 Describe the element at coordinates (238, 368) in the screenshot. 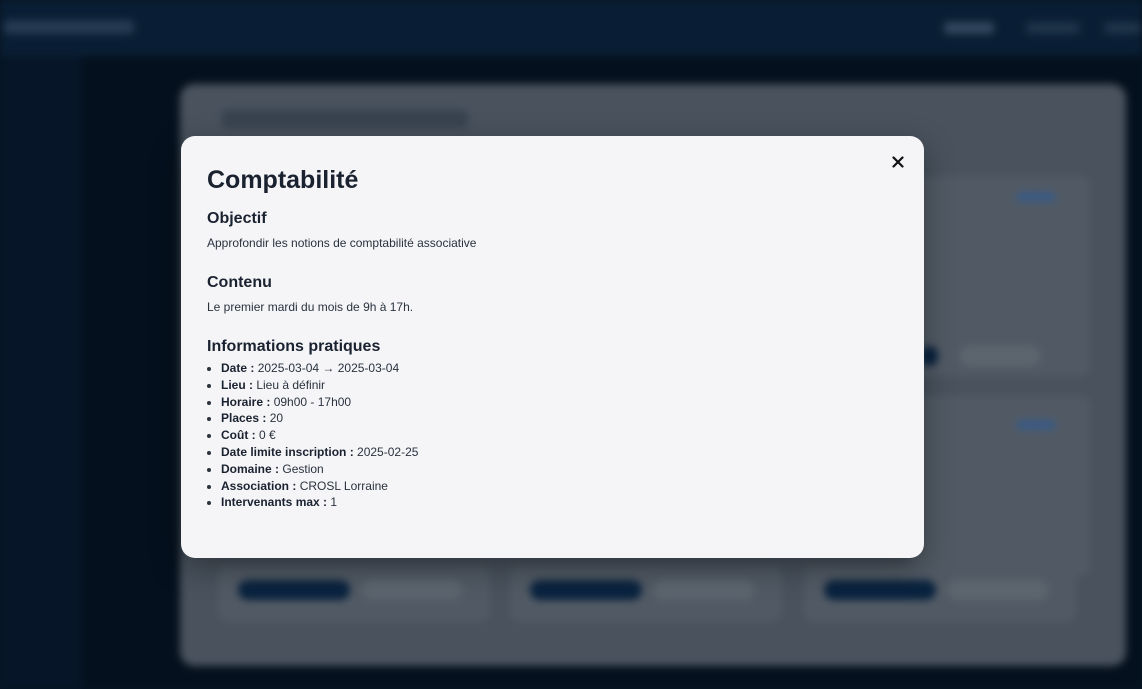

I see `info-label-date: Date :` at that location.